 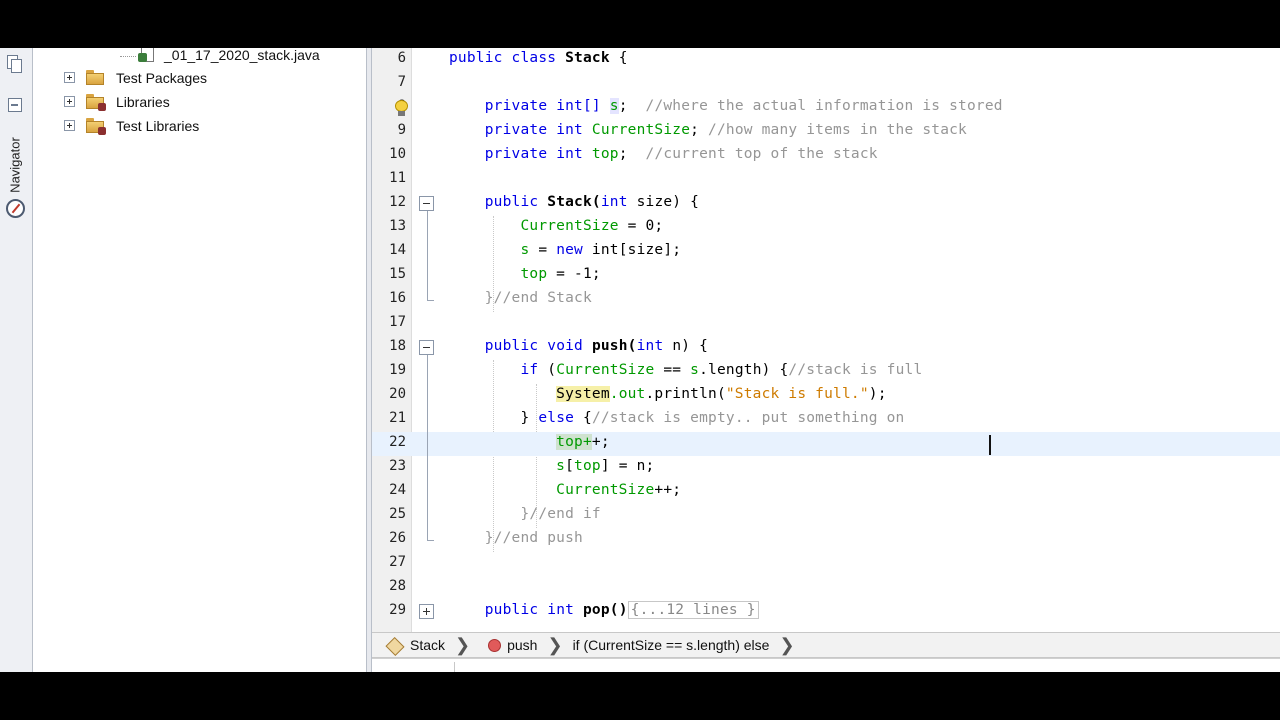 I want to click on code-line: 17, so click(x=826, y=324).